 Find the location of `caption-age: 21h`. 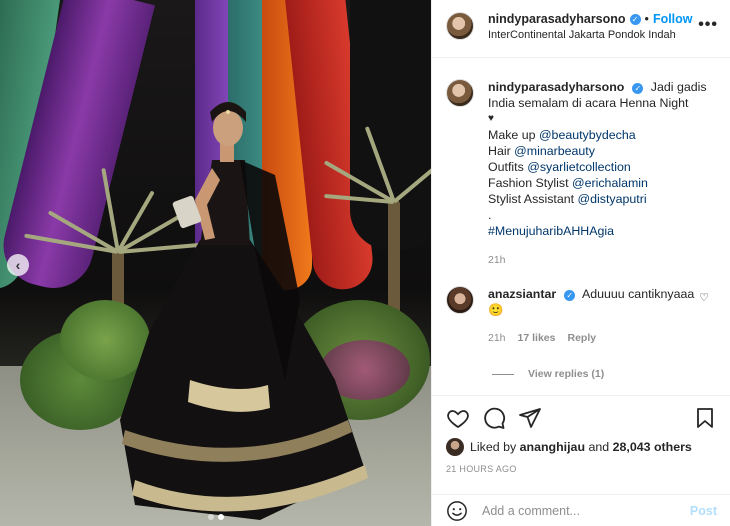

caption-age: 21h is located at coordinates (497, 260).